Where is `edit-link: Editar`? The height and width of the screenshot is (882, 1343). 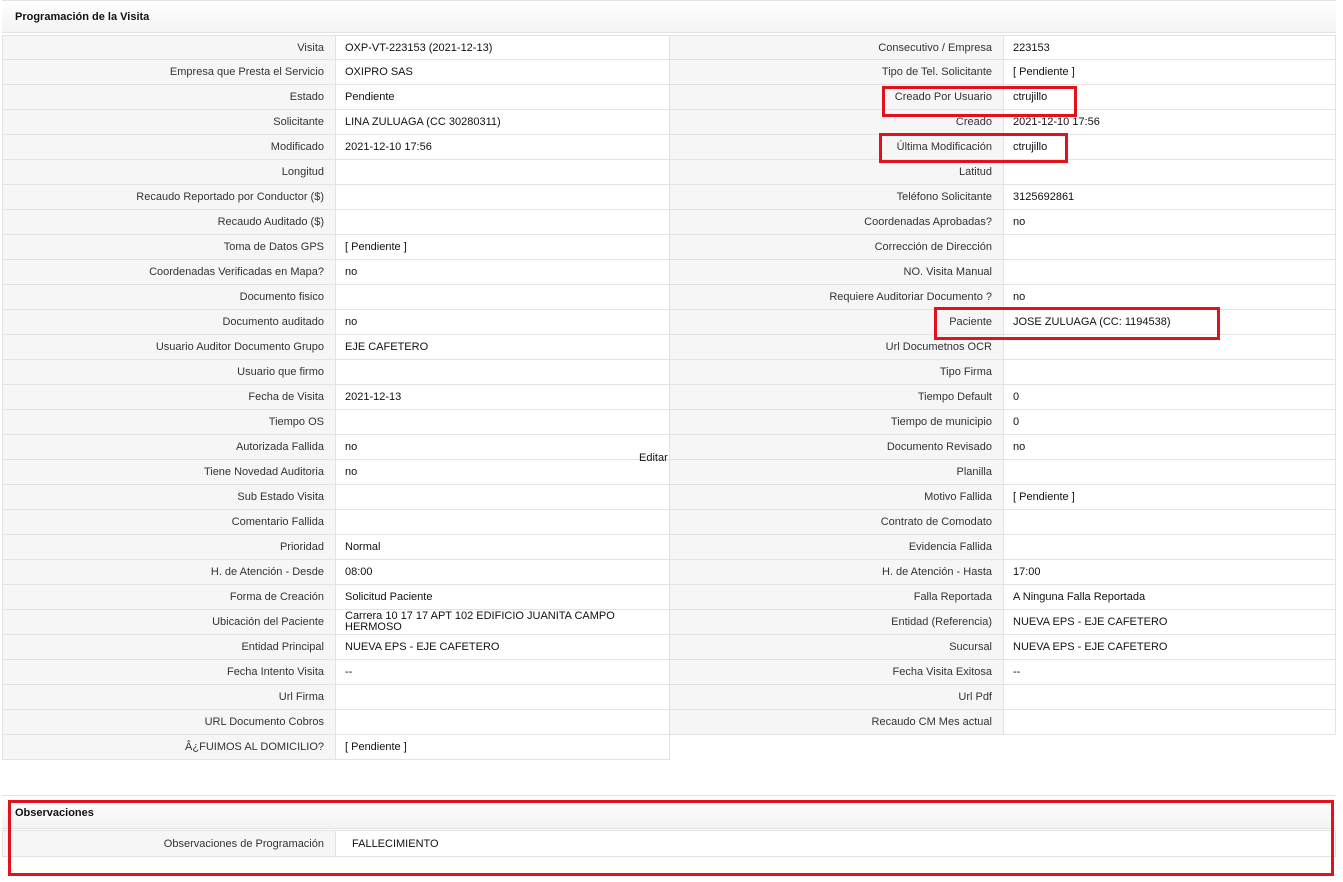 edit-link: Editar is located at coordinates (653, 458).